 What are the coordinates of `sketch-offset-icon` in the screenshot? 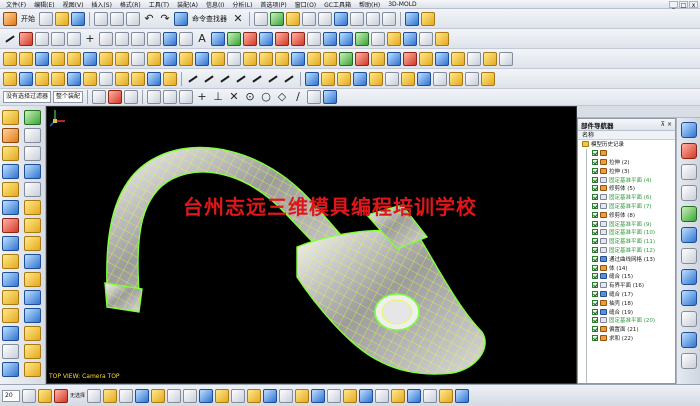 It's located at (289, 79).